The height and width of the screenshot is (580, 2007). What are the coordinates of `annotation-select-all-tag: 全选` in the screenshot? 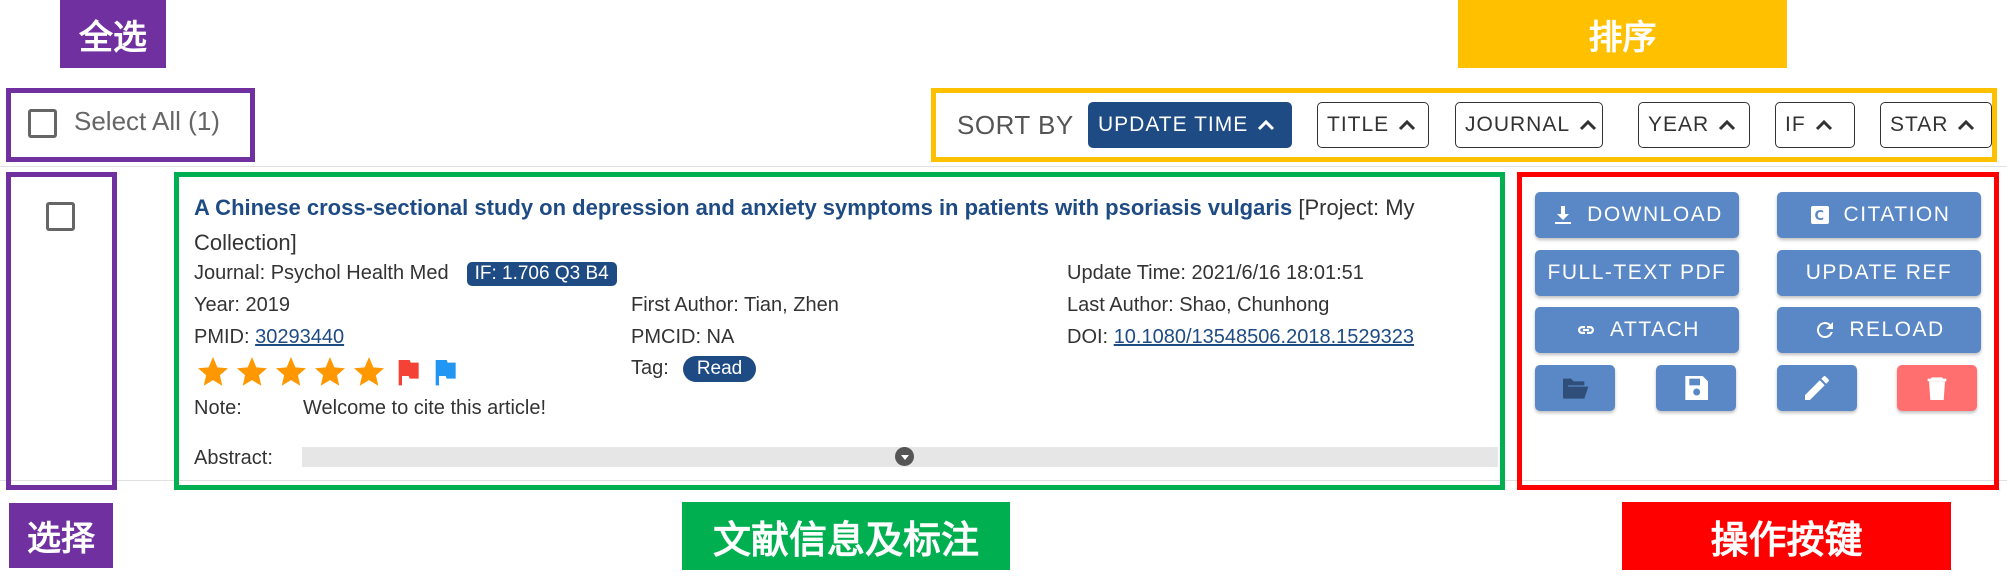 It's located at (113, 34).